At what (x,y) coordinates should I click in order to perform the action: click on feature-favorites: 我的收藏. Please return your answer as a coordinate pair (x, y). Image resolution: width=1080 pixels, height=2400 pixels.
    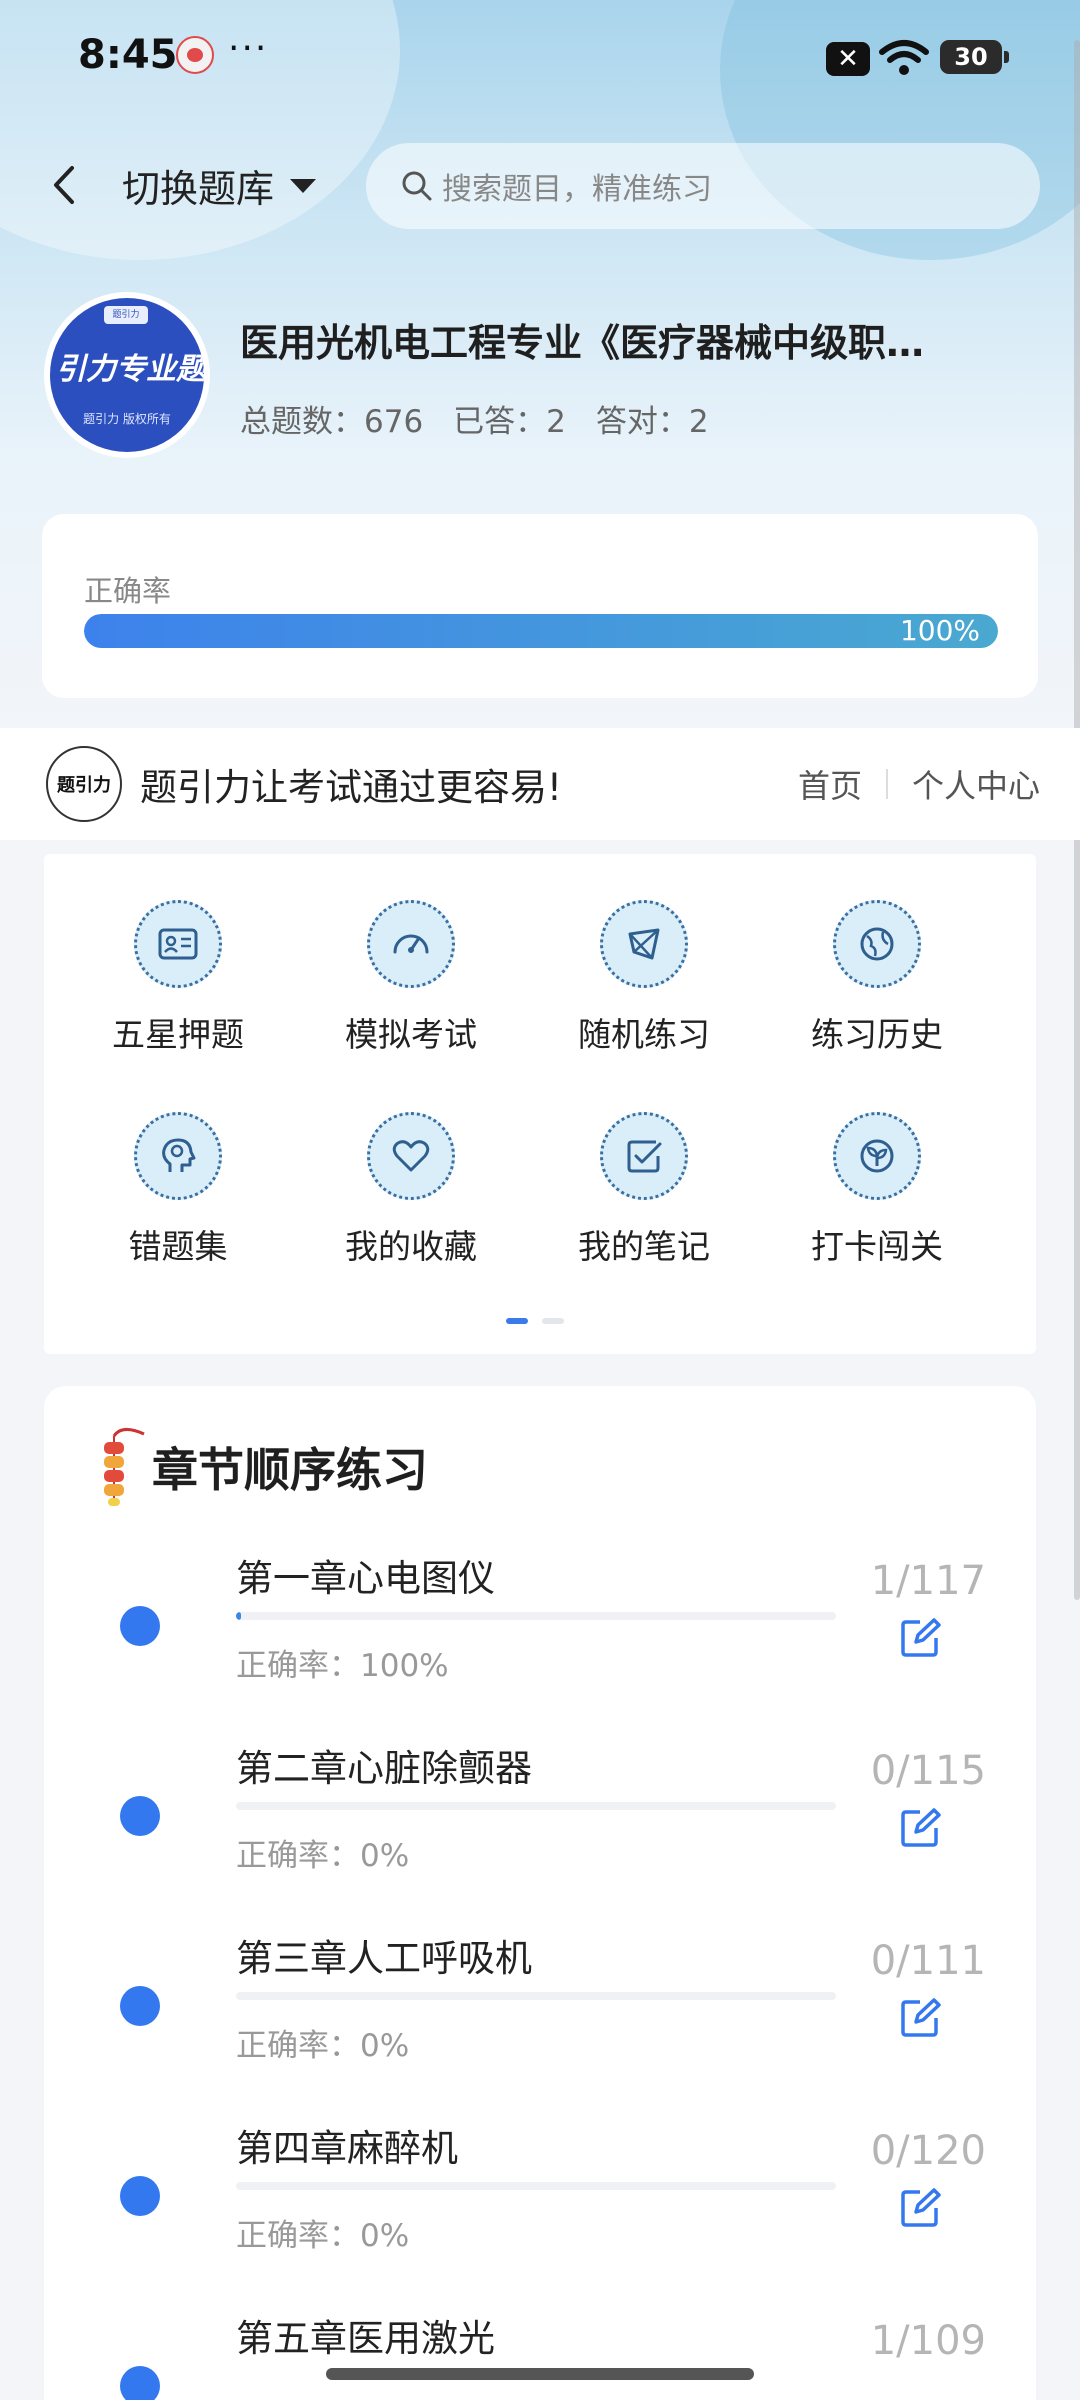
    Looking at the image, I should click on (411, 1192).